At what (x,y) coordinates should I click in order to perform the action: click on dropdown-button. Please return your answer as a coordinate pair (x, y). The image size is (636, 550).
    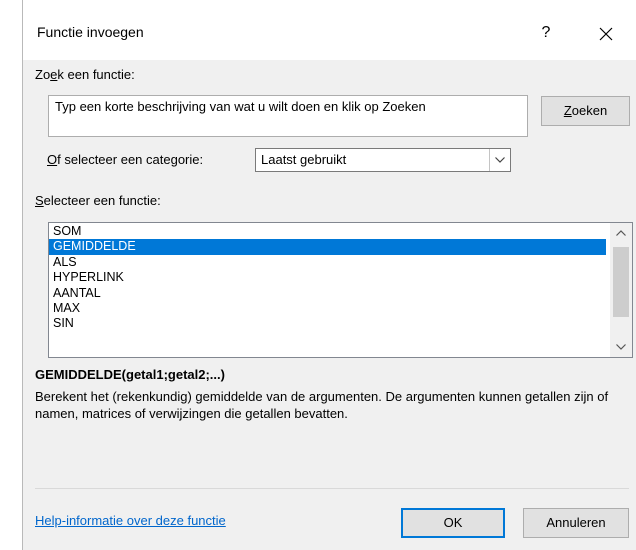
    Looking at the image, I should click on (499, 160).